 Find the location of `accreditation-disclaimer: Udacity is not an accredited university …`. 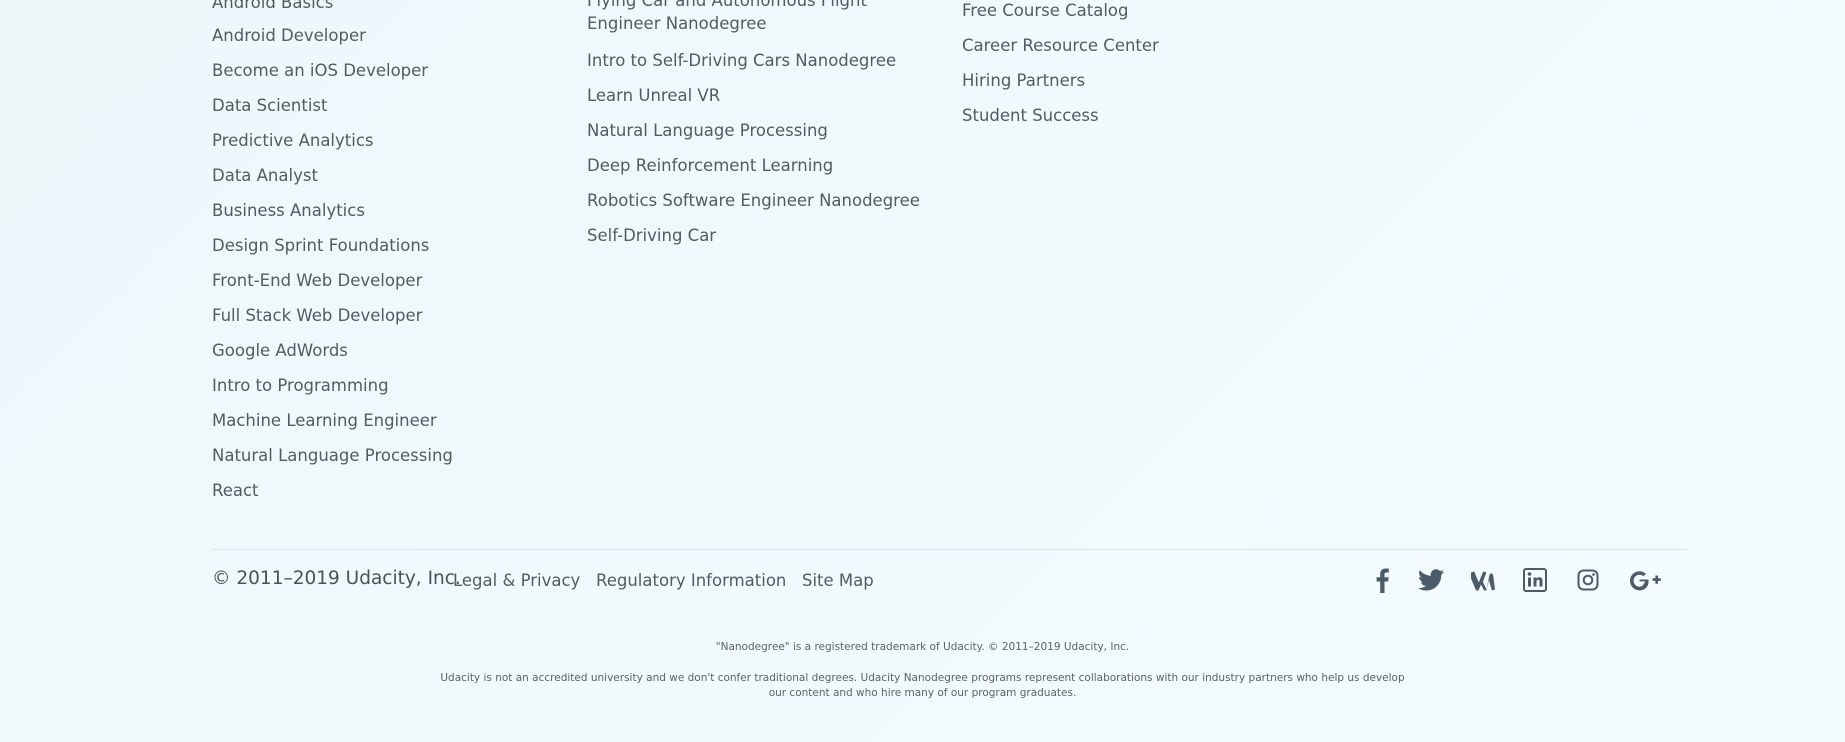

accreditation-disclaimer: Udacity is not an accredited university … is located at coordinates (922, 686).